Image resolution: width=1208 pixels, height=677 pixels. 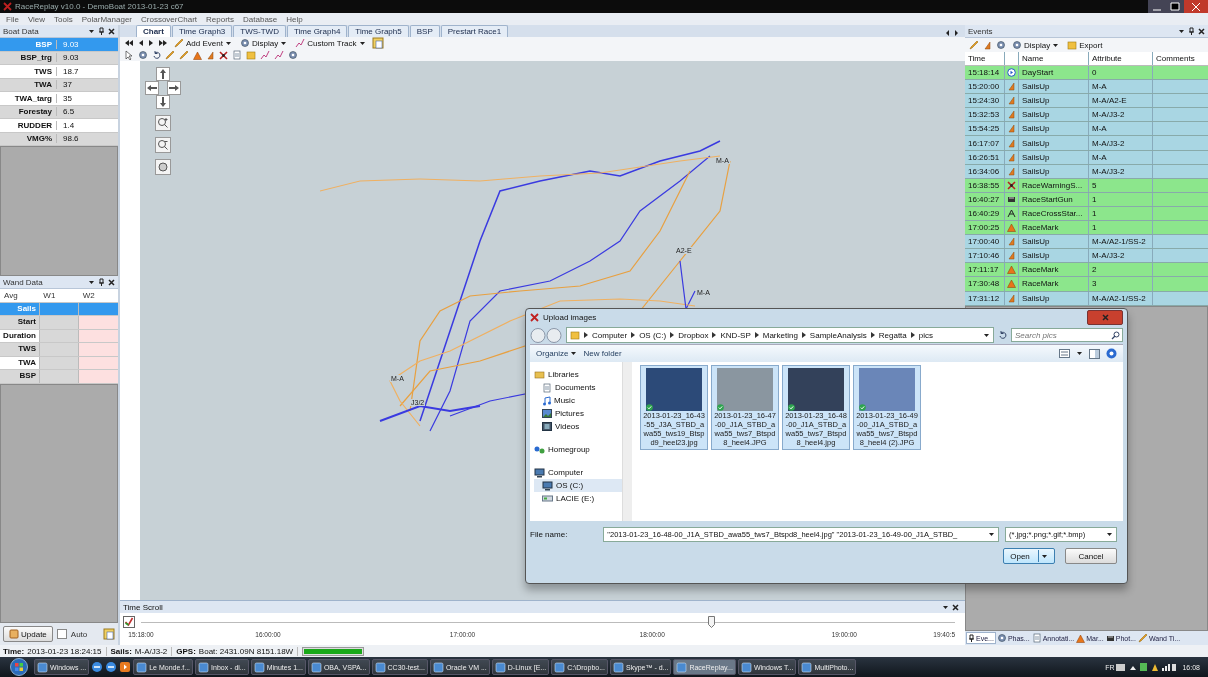 What do you see at coordinates (129, 43) in the screenshot?
I see `skip-back-icon` at bounding box center [129, 43].